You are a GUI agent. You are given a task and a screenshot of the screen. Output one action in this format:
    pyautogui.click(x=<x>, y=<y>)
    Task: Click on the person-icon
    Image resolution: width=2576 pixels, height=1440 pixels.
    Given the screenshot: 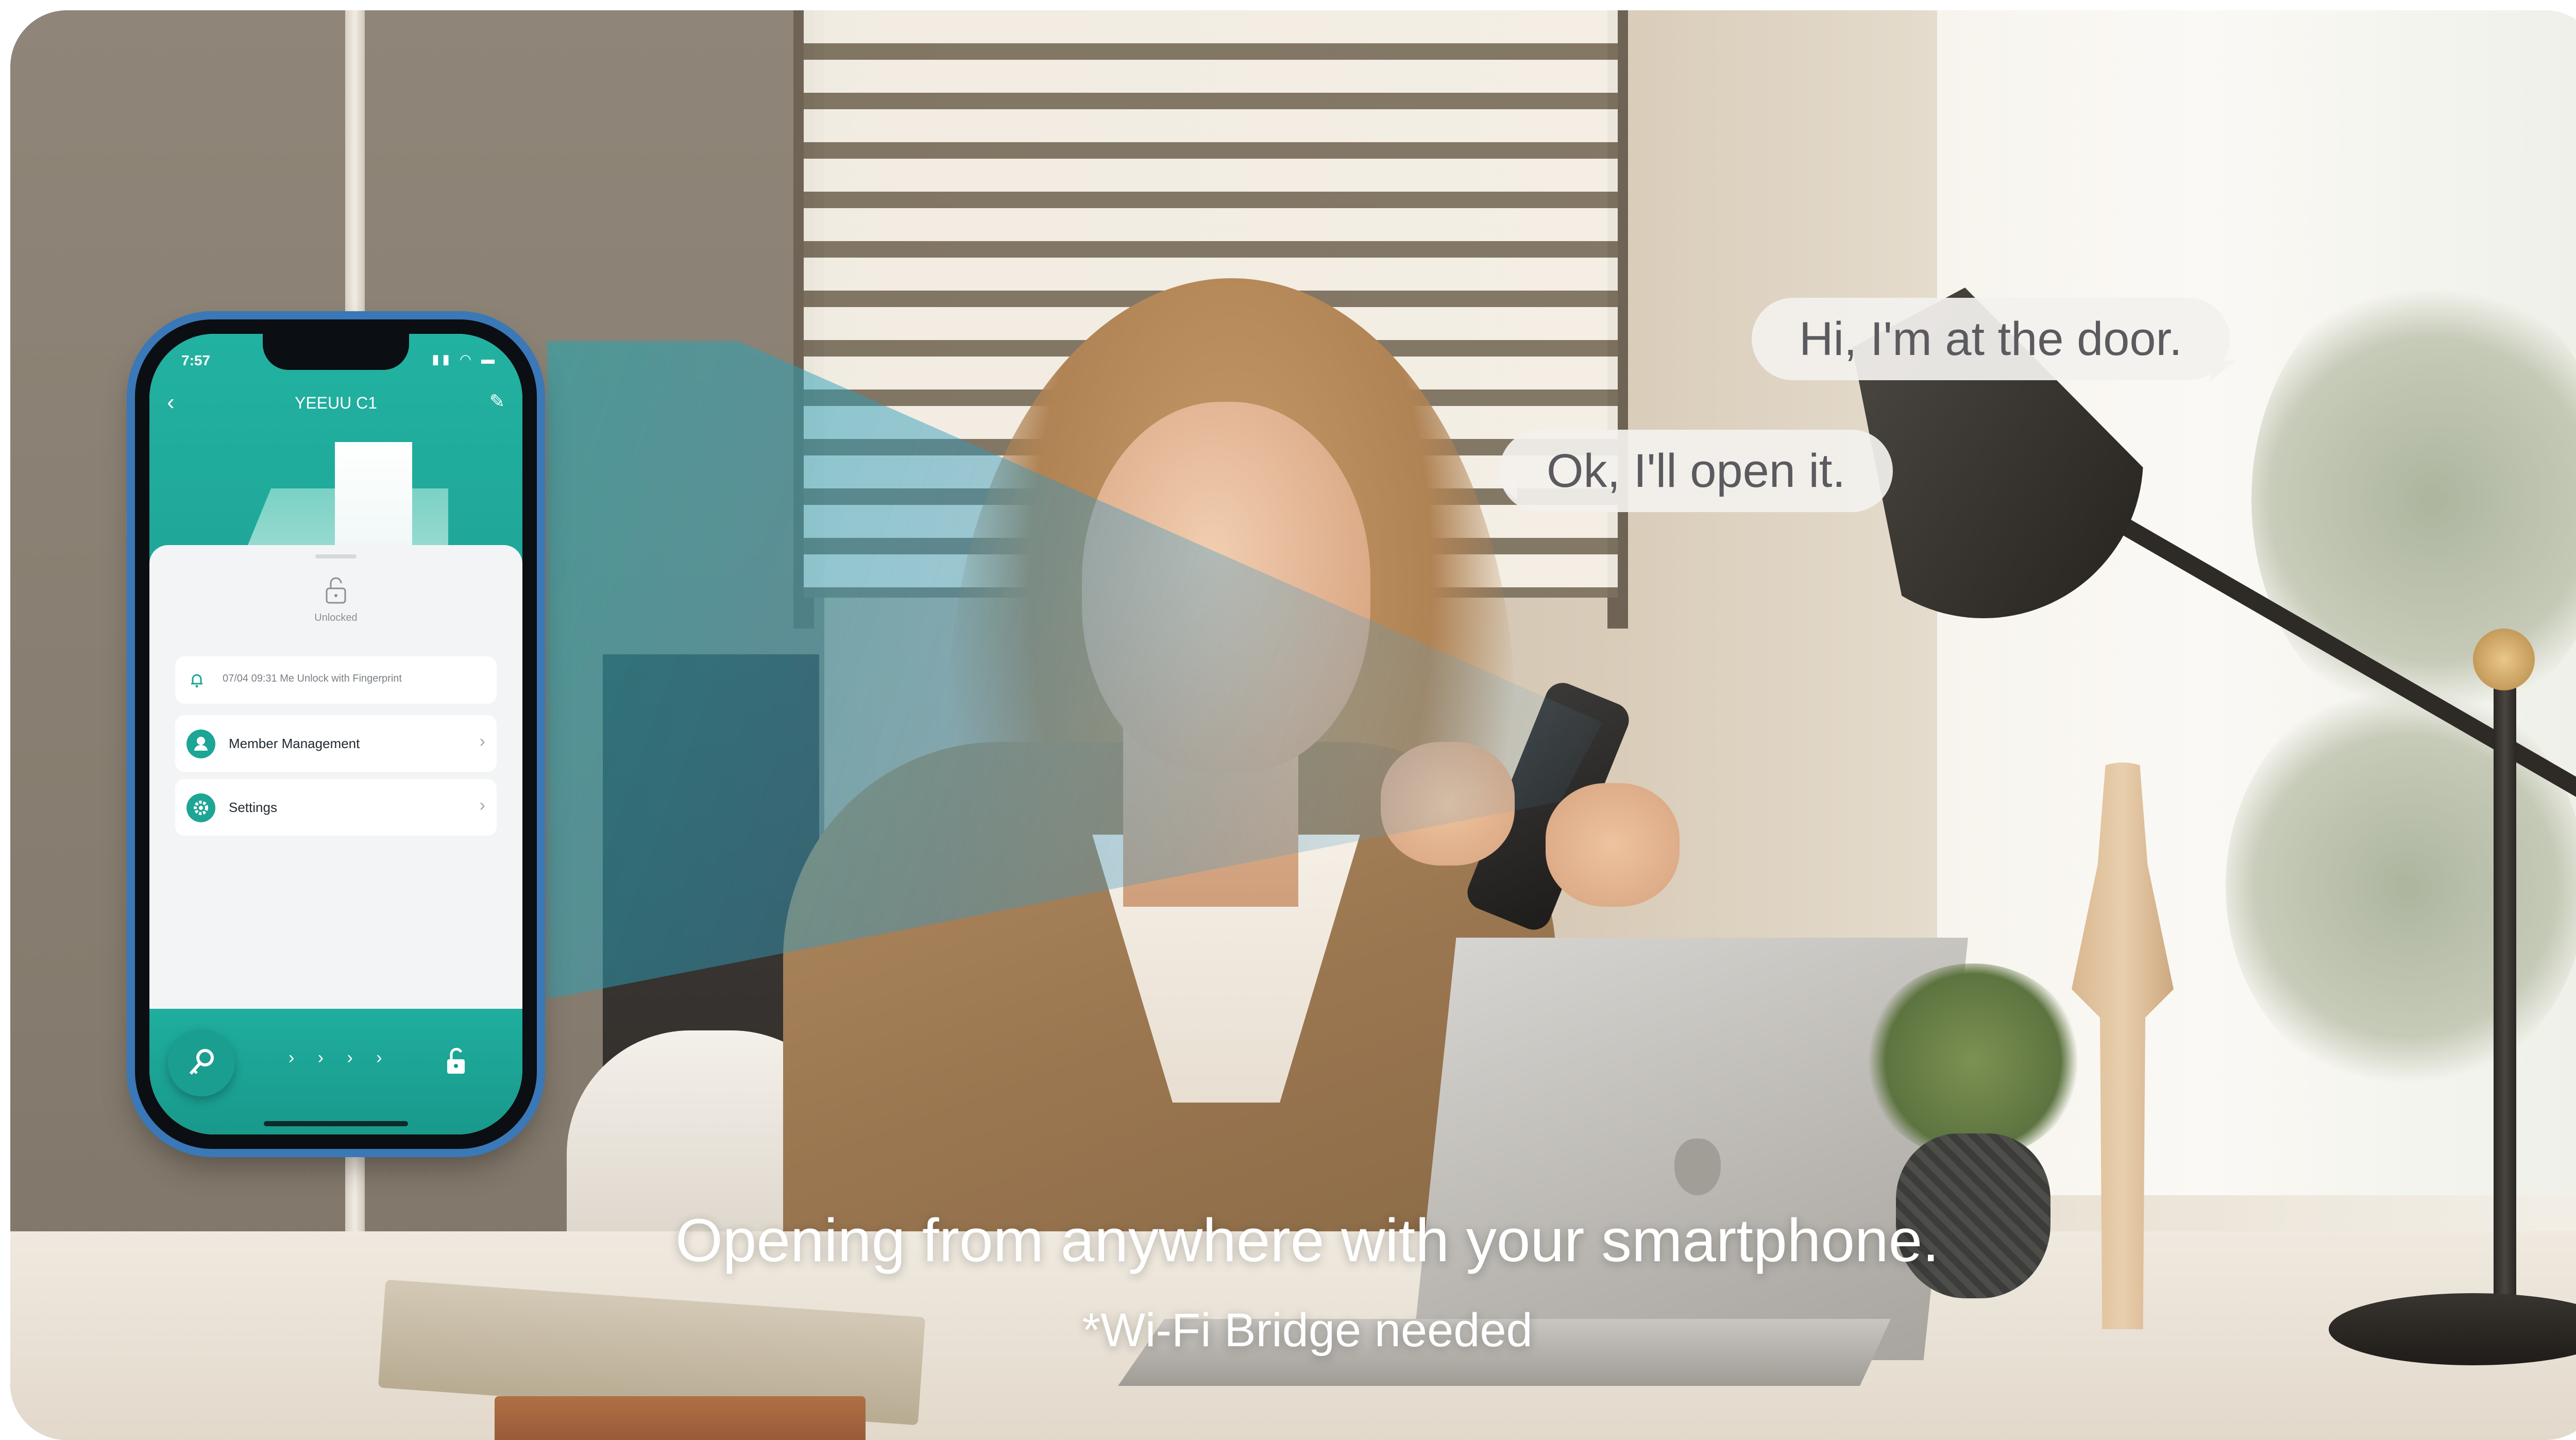 What is the action you would take?
    pyautogui.click(x=201, y=744)
    